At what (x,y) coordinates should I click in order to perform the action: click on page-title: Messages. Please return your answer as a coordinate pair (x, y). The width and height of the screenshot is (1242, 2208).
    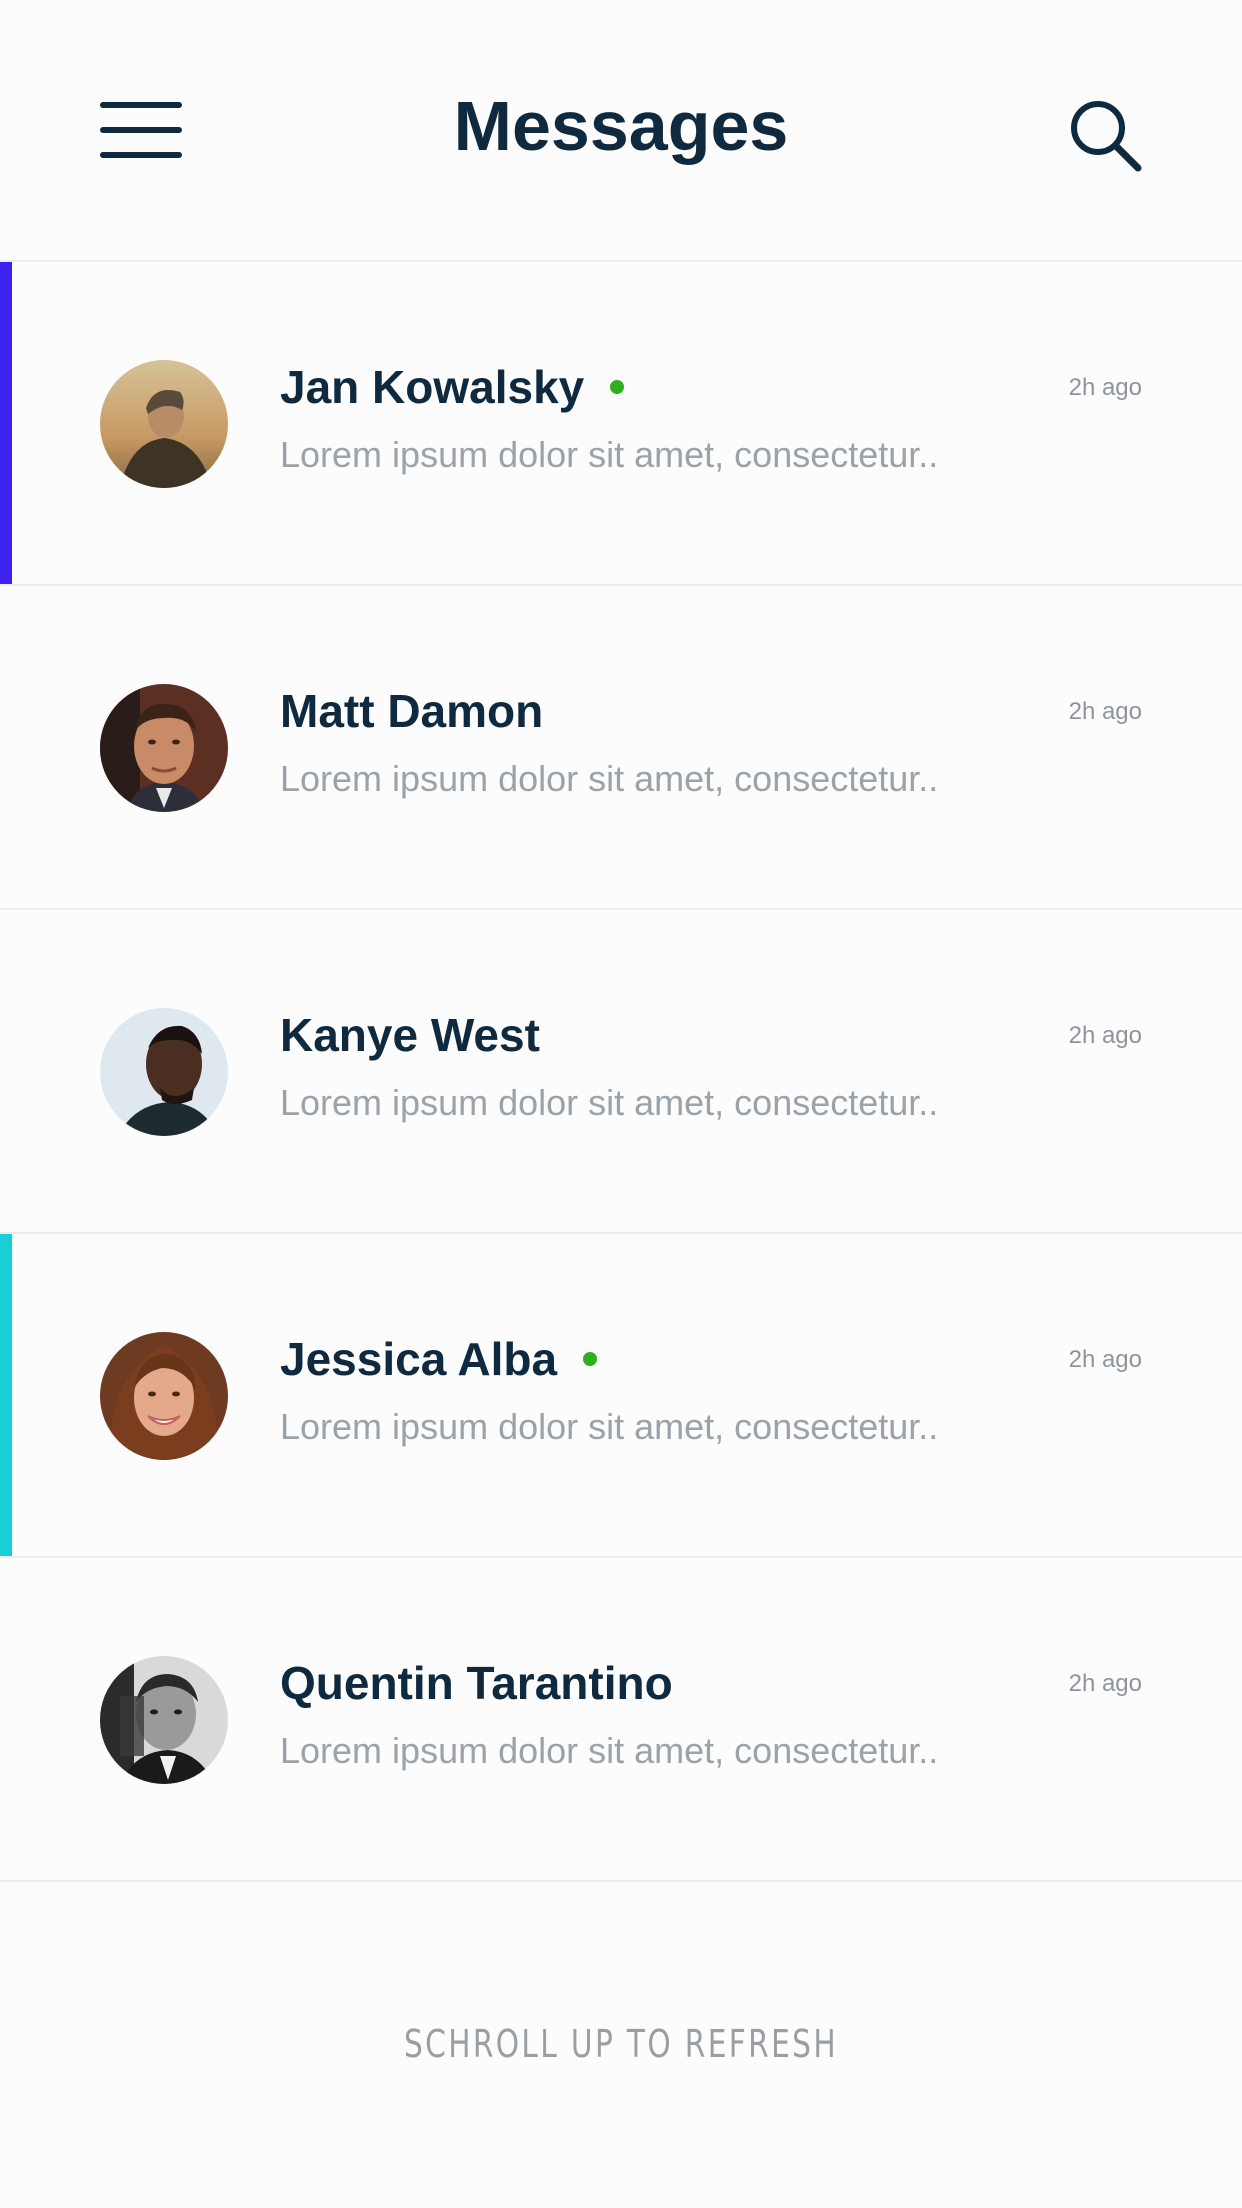
    Looking at the image, I should click on (621, 126).